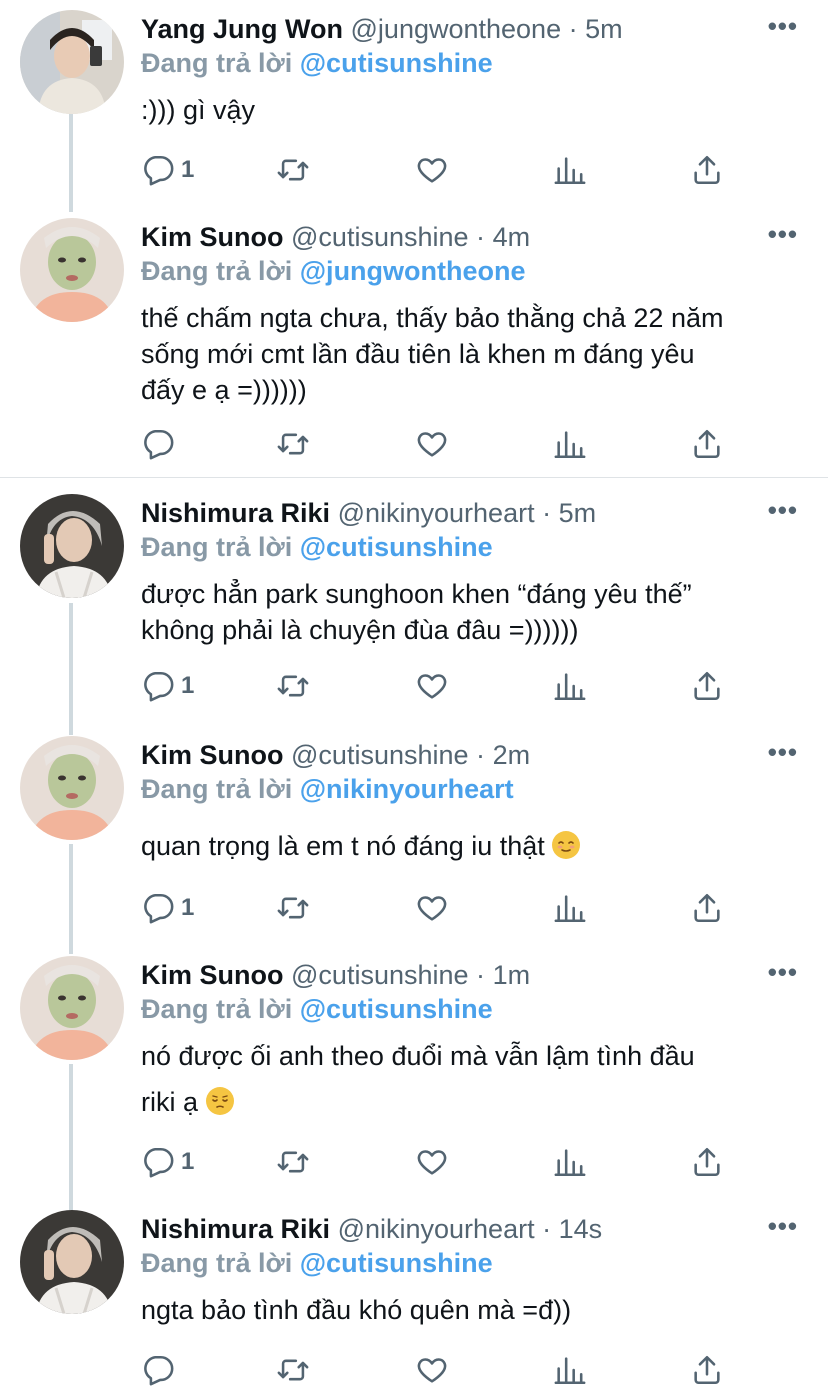  Describe the element at coordinates (242, 29) in the screenshot. I see `display-name: Yang Jung Won` at that location.